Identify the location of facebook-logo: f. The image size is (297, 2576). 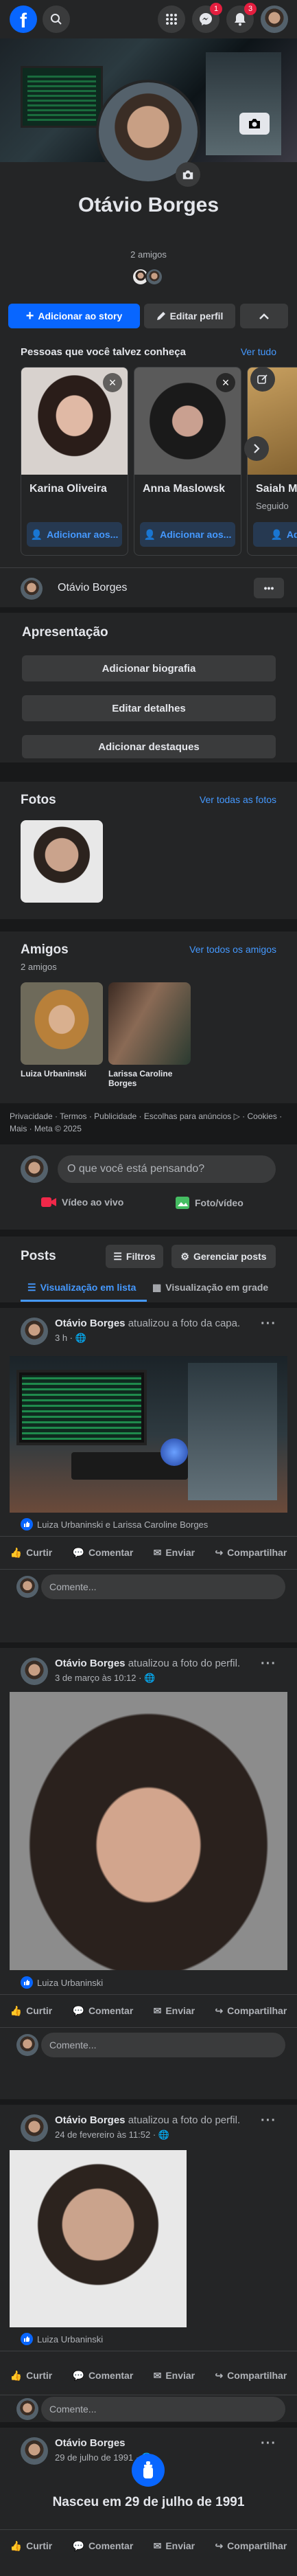
(23, 19).